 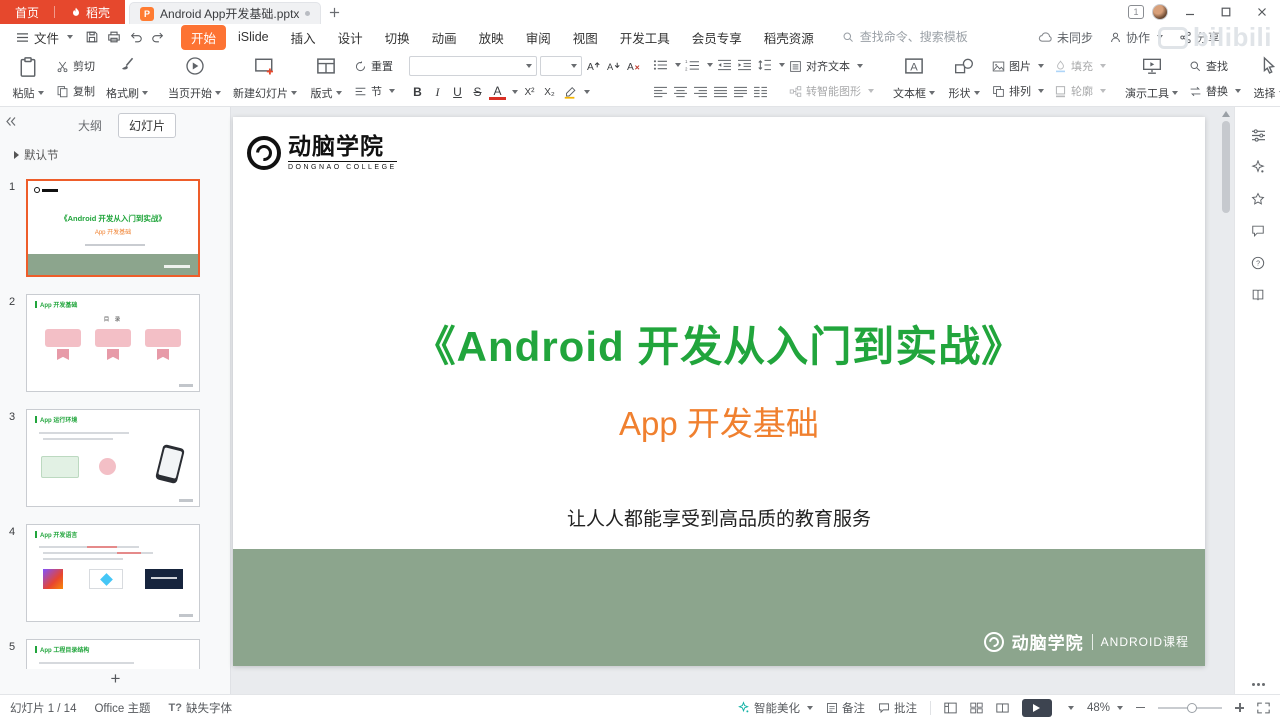 What do you see at coordinates (950, 708) in the screenshot?
I see `normal-view-button` at bounding box center [950, 708].